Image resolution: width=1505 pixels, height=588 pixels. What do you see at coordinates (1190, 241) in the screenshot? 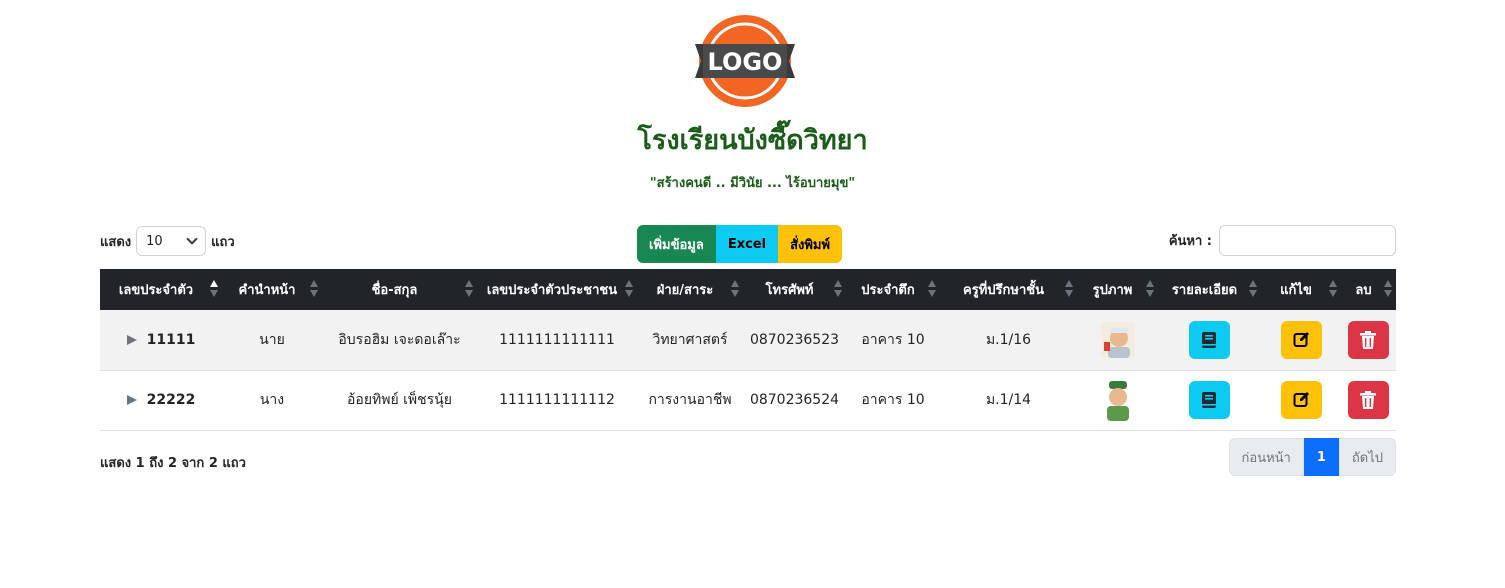
I see `search-label: ค้นหา :` at bounding box center [1190, 241].